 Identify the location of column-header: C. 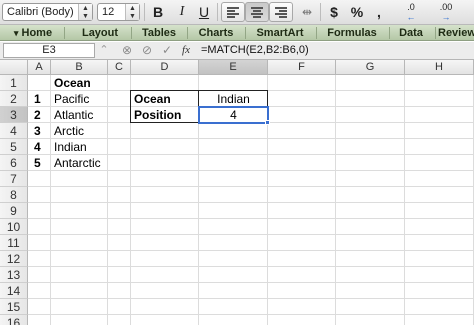
(119, 67).